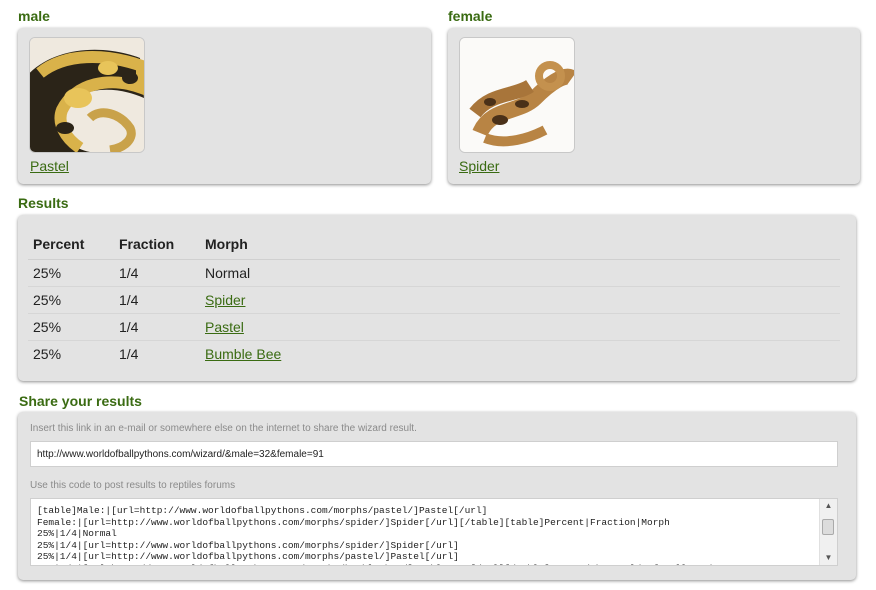  What do you see at coordinates (80, 401) in the screenshot?
I see `share-heading: Share your results` at bounding box center [80, 401].